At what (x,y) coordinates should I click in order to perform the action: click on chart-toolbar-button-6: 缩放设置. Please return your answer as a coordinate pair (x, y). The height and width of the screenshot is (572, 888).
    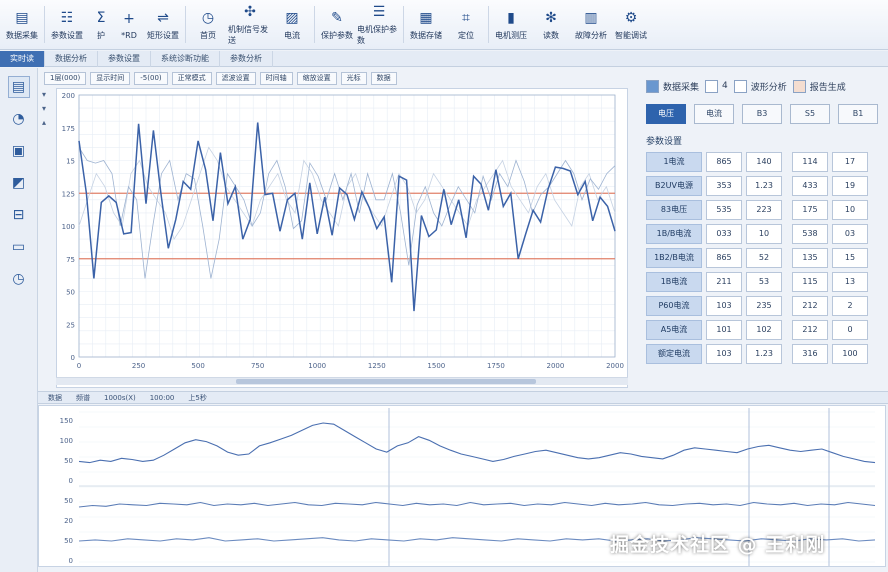
    Looking at the image, I should click on (316, 78).